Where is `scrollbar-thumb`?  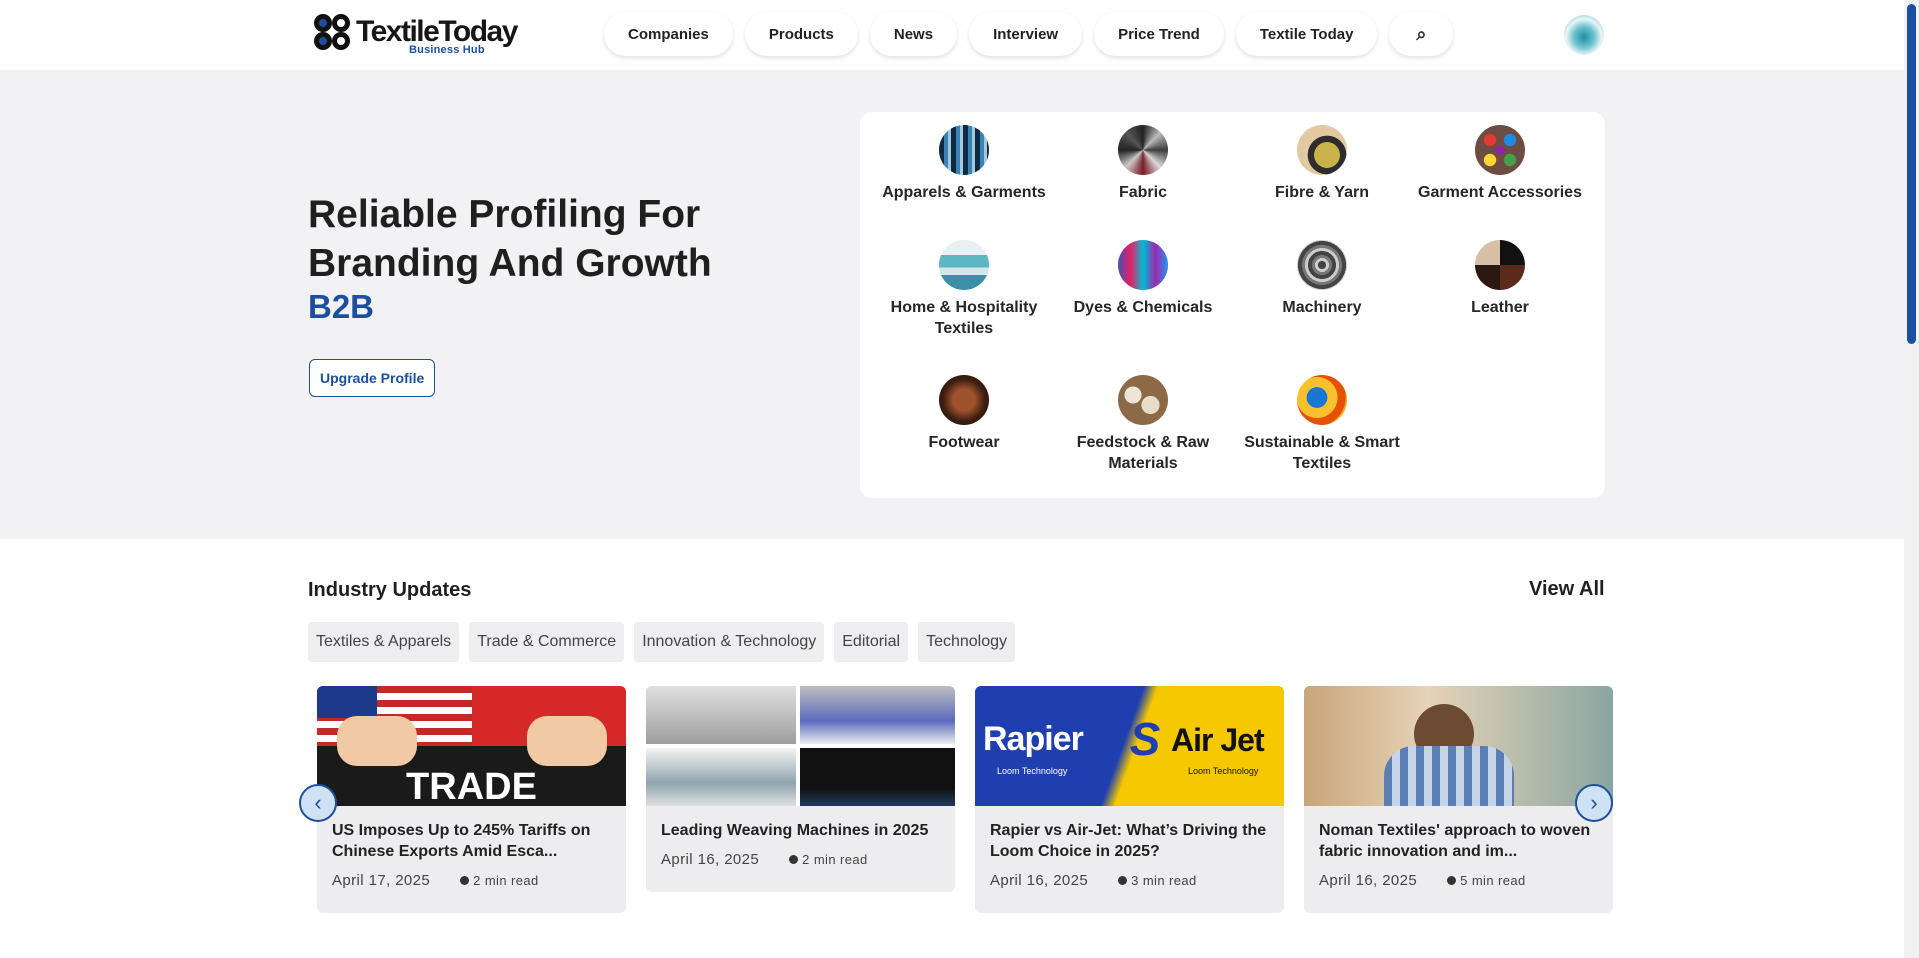
scrollbar-thumb is located at coordinates (1911, 174).